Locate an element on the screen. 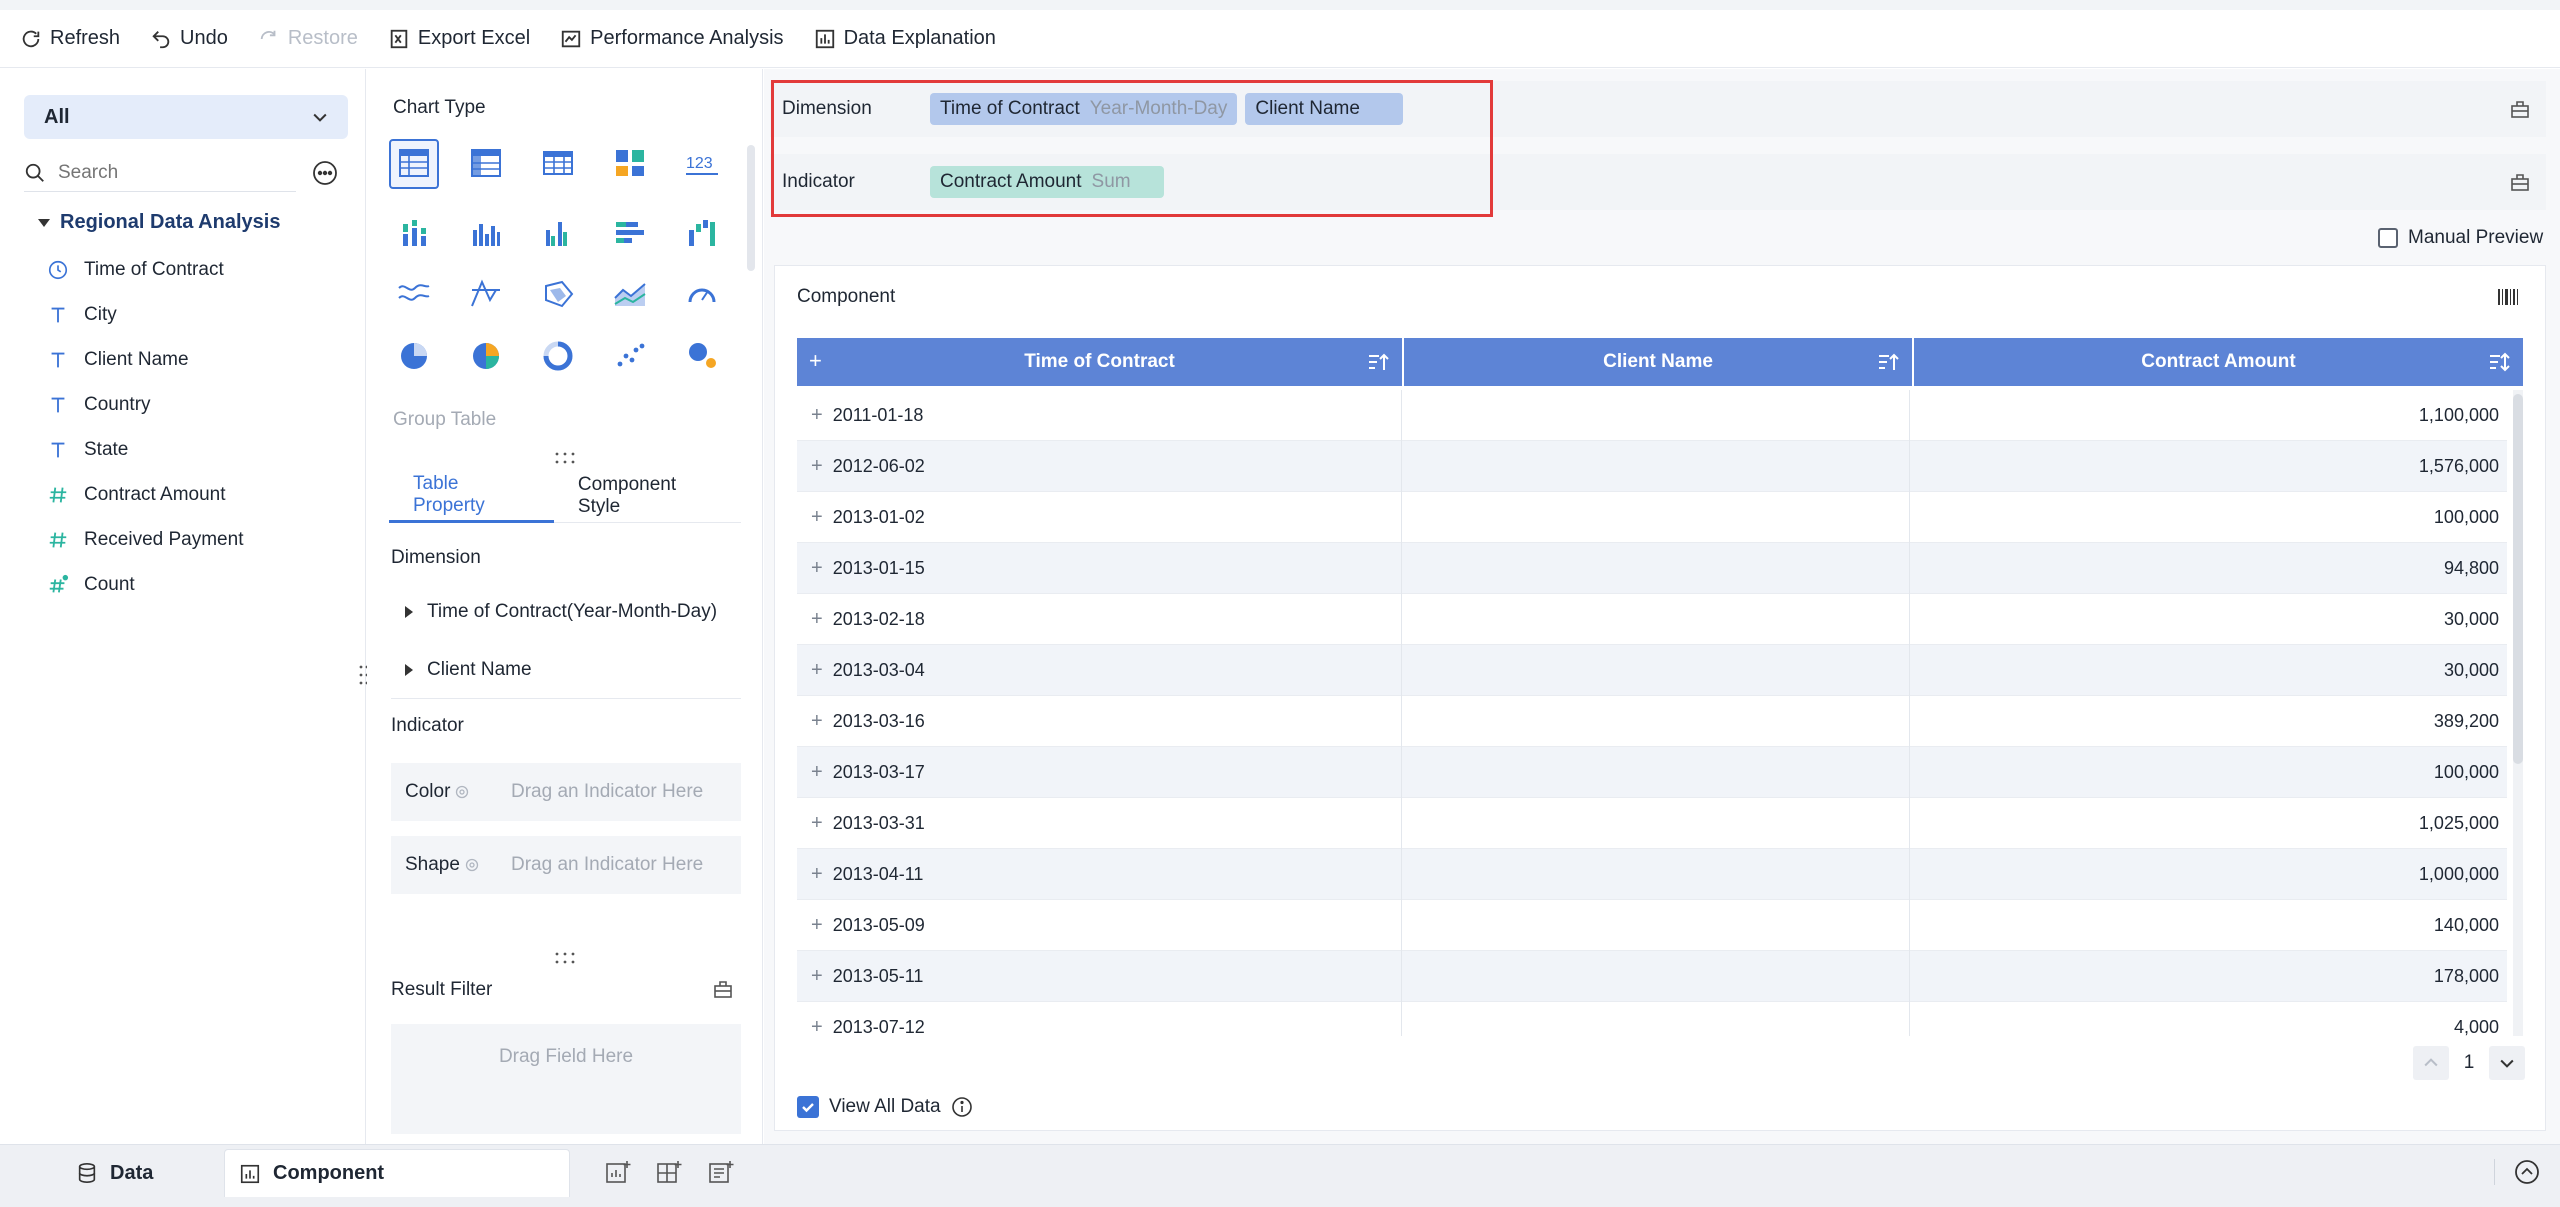  dataset-select: All is located at coordinates (186, 117).